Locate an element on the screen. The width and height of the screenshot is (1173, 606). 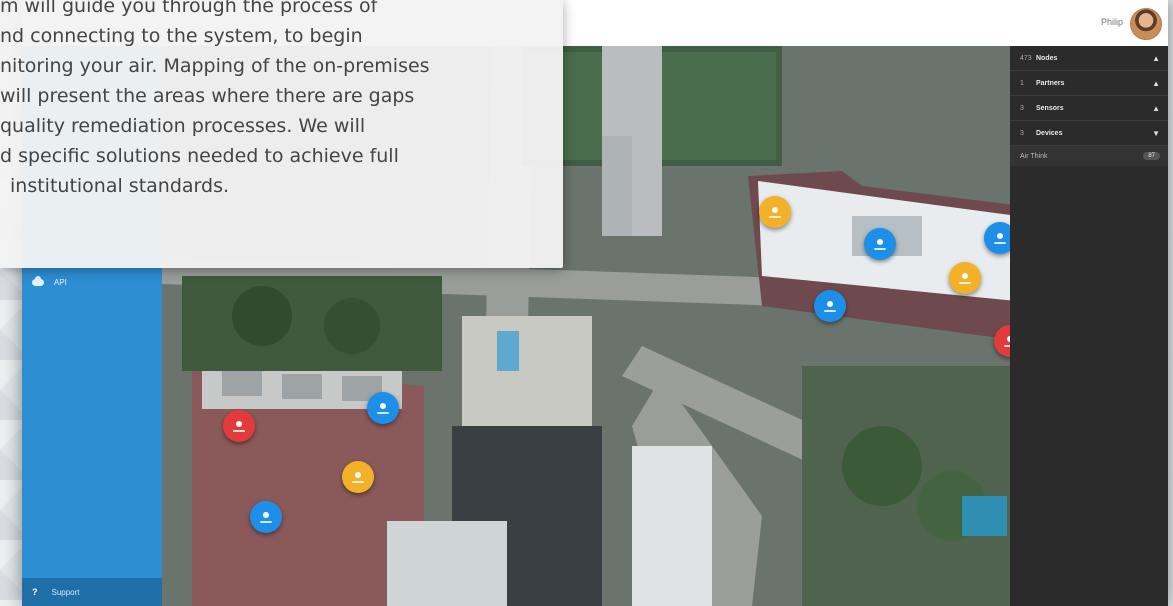
avatar is located at coordinates (1146, 24).